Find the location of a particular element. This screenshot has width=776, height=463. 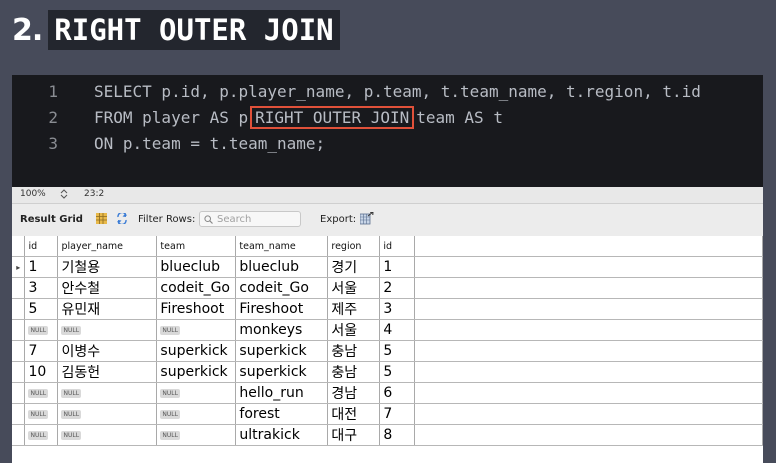

table-row: 5 유민재 Fireshoot Fireshoot 제주 3 is located at coordinates (387, 309).